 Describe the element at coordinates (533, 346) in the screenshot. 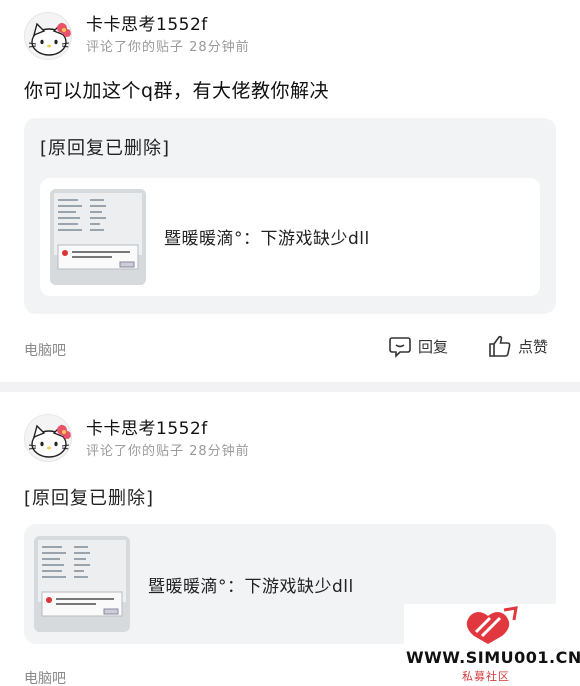

I see `like-label: 点赞` at that location.